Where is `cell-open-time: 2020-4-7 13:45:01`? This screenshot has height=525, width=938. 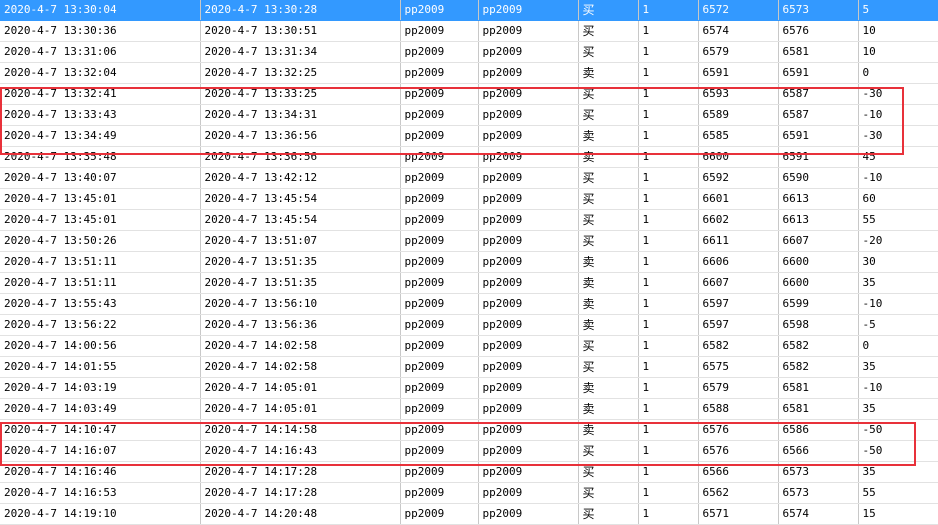 cell-open-time: 2020-4-7 13:45:01 is located at coordinates (100, 199).